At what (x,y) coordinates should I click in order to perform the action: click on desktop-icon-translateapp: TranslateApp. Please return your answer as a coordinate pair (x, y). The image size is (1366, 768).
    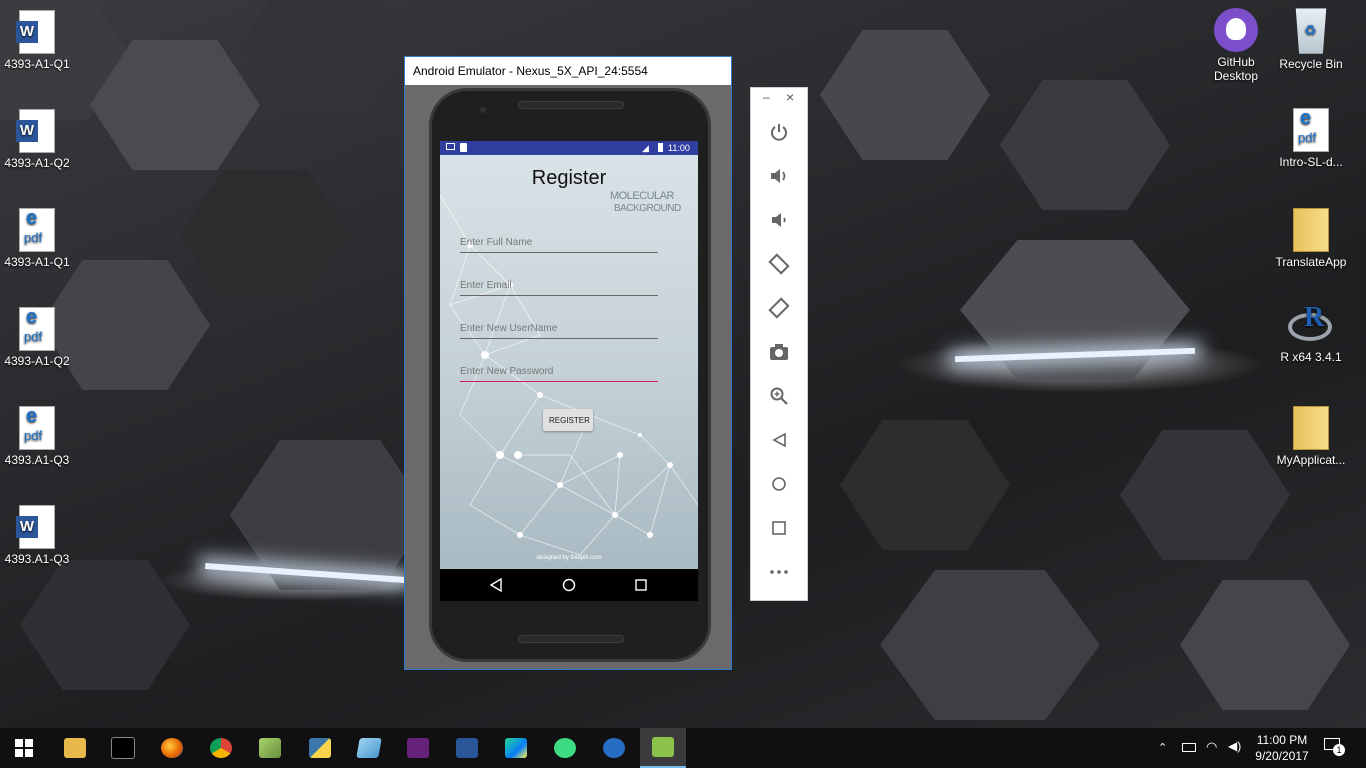
    Looking at the image, I should click on (1311, 238).